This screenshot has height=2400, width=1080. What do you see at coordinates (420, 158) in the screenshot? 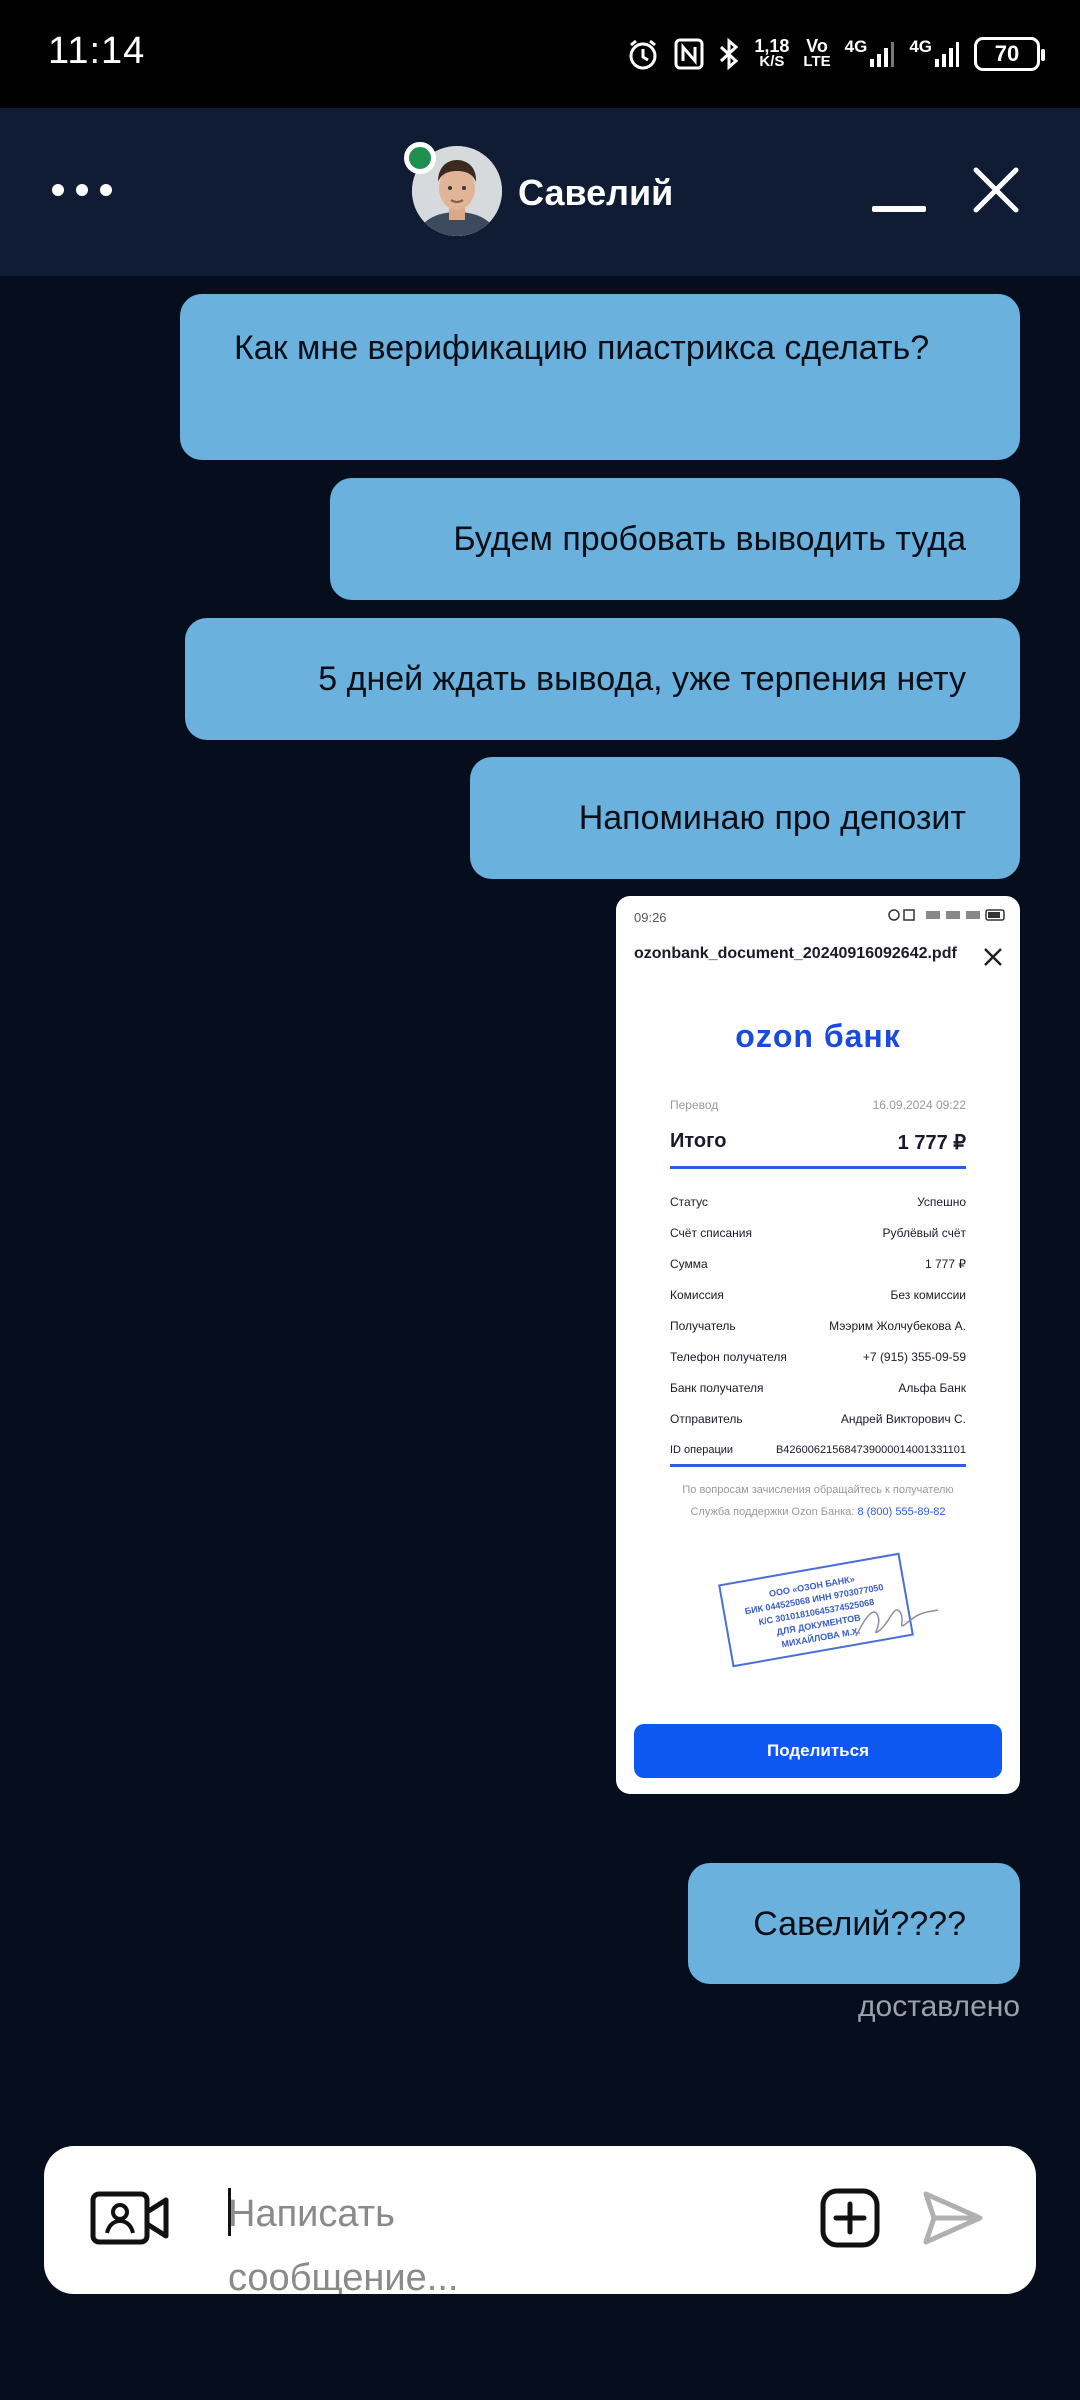
I see `online-indicator` at bounding box center [420, 158].